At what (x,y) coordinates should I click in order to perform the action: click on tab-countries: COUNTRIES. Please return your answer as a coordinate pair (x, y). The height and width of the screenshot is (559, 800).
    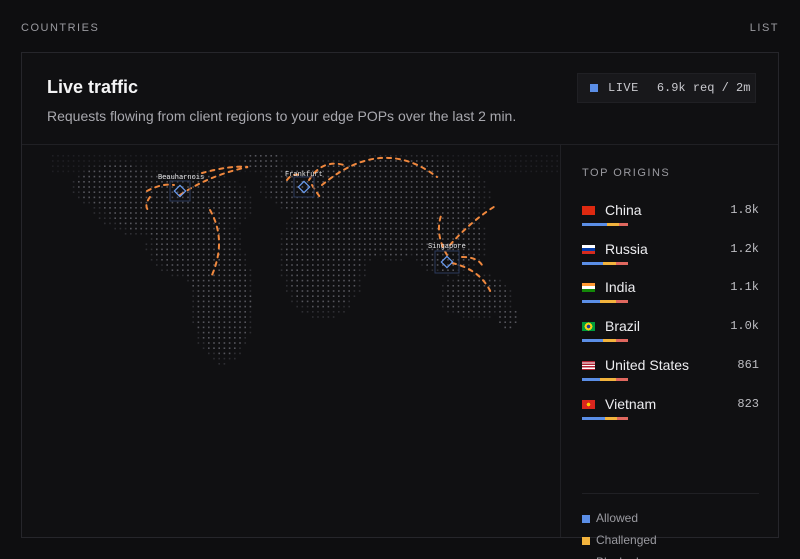
    Looking at the image, I should click on (60, 28).